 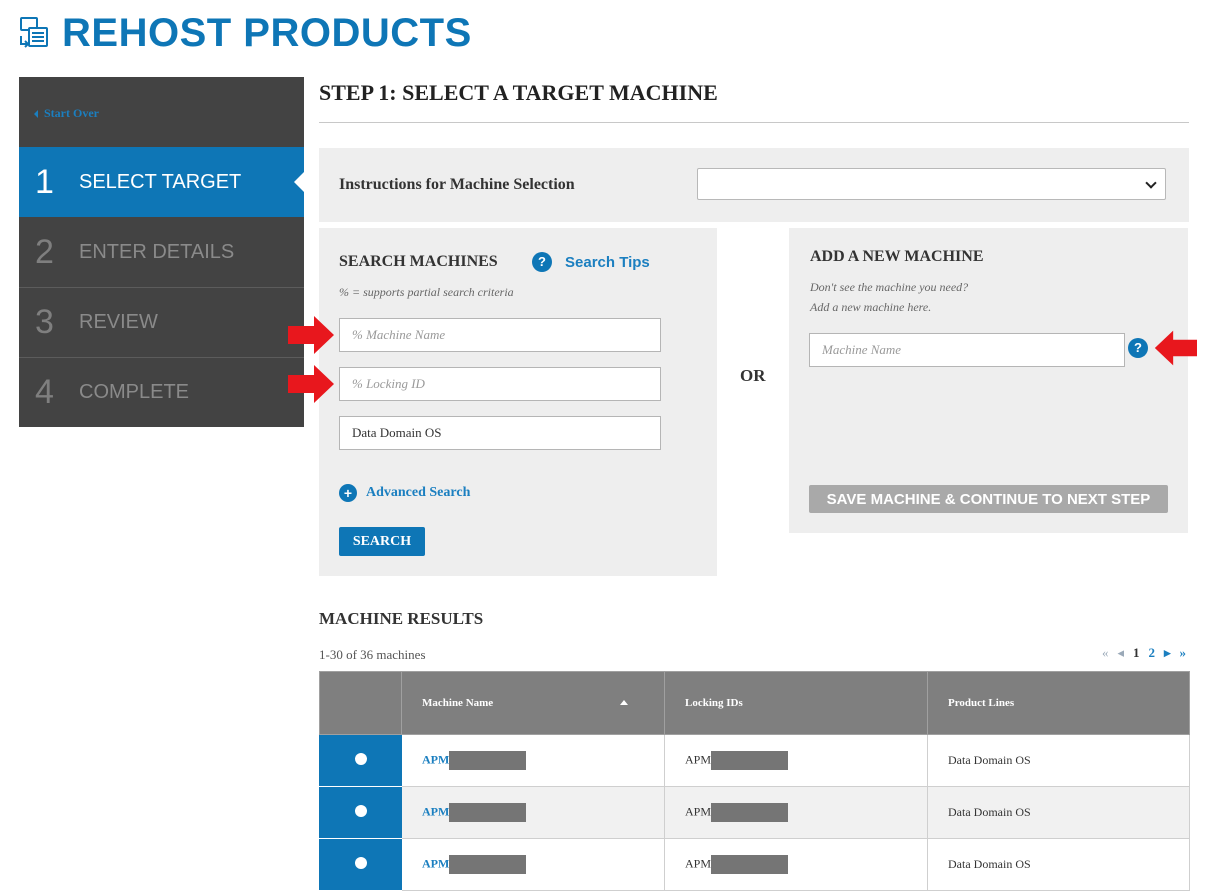 I want to click on save-machine-continue-button: SAVE MACHINE & CONTINUE TO NEXT STEP, so click(x=988, y=499).